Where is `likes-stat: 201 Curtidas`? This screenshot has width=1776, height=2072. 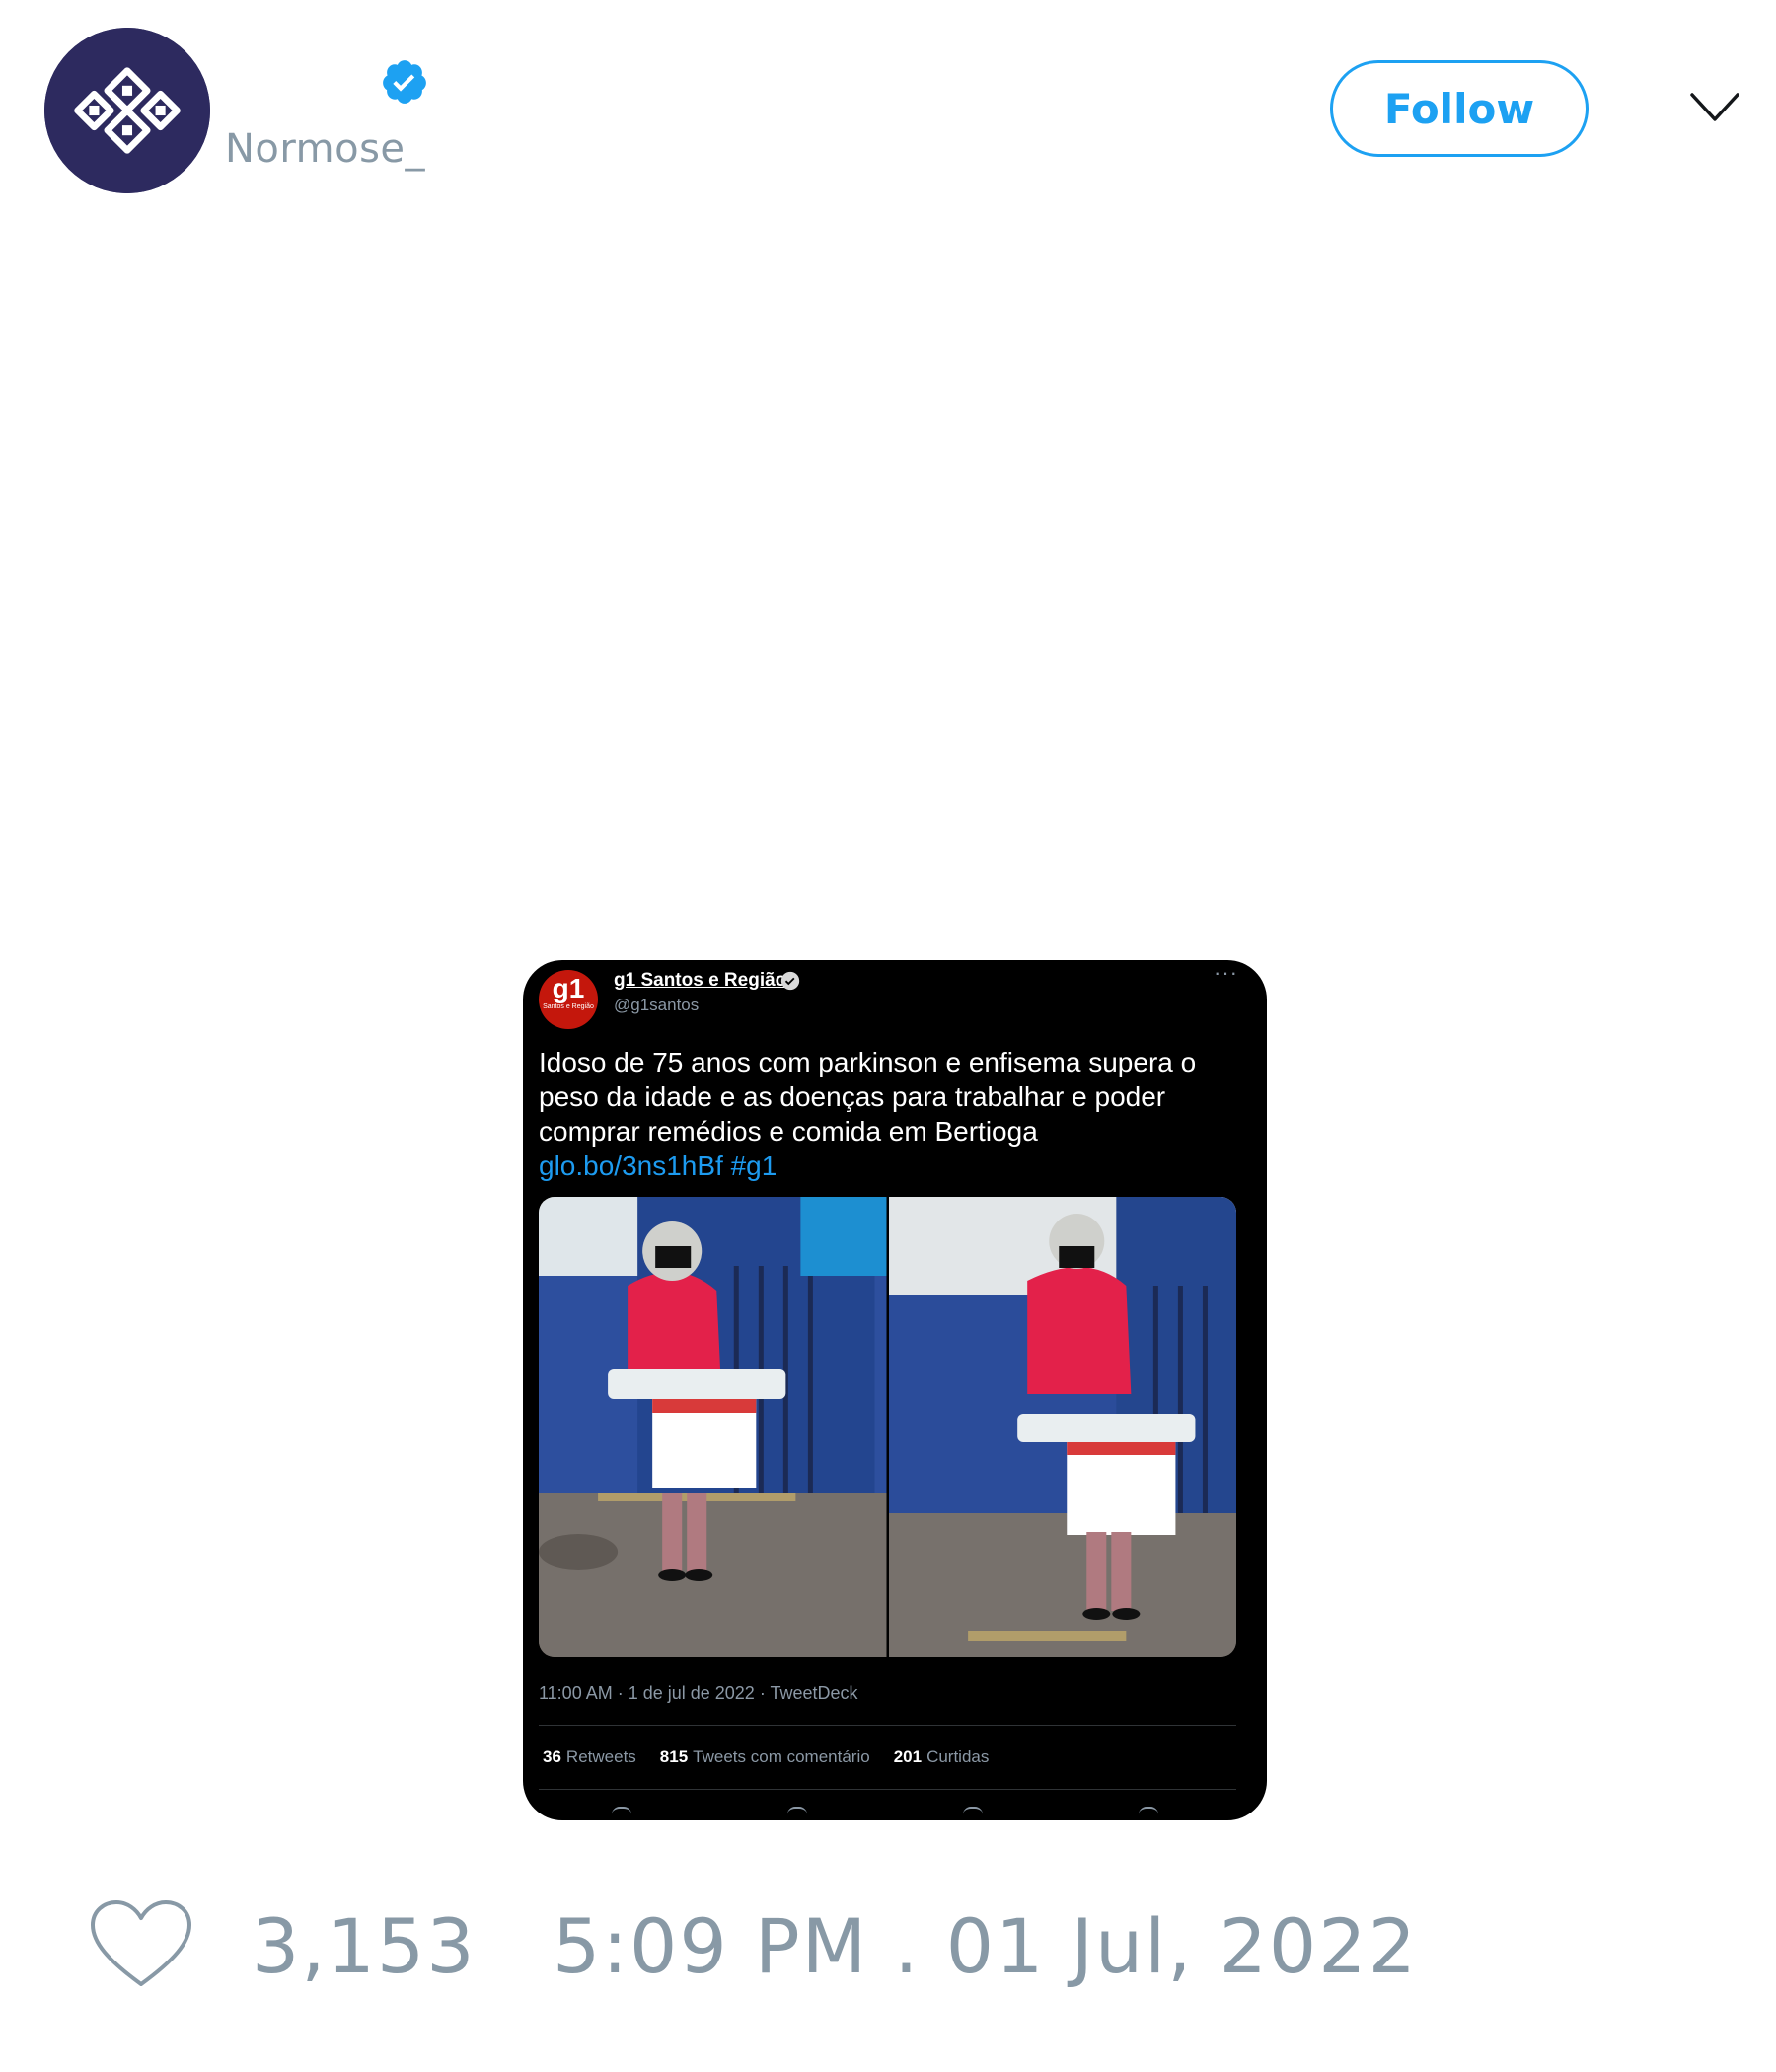 likes-stat: 201 Curtidas is located at coordinates (942, 1757).